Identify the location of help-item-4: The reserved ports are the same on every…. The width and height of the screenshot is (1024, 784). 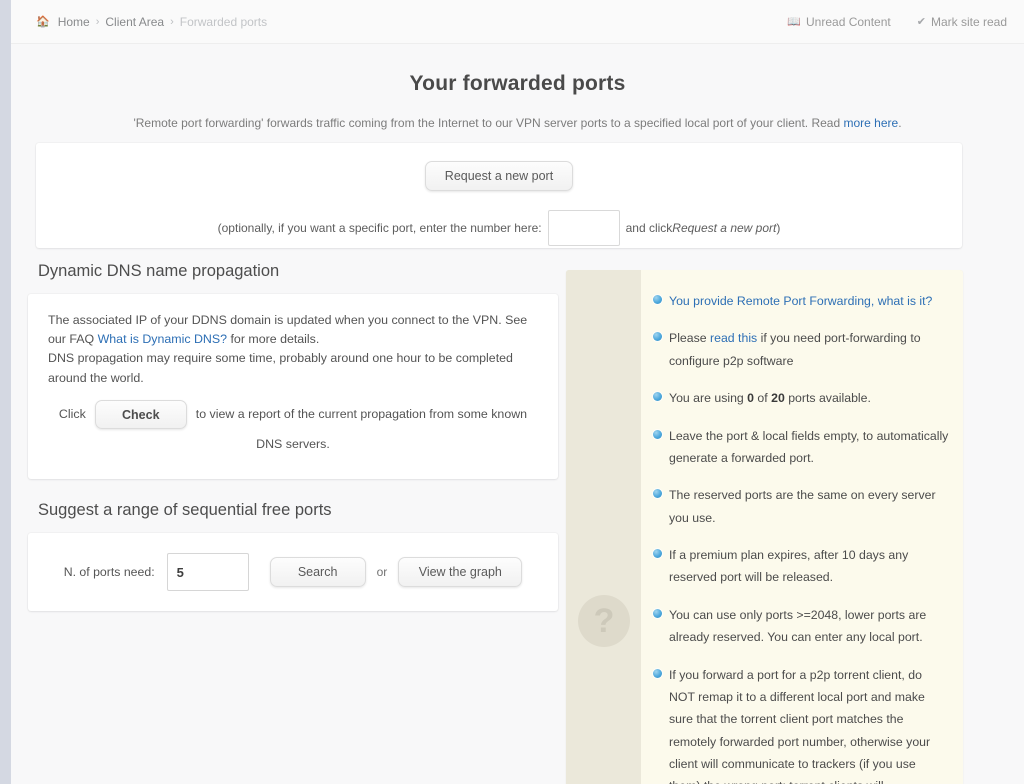
(801, 506).